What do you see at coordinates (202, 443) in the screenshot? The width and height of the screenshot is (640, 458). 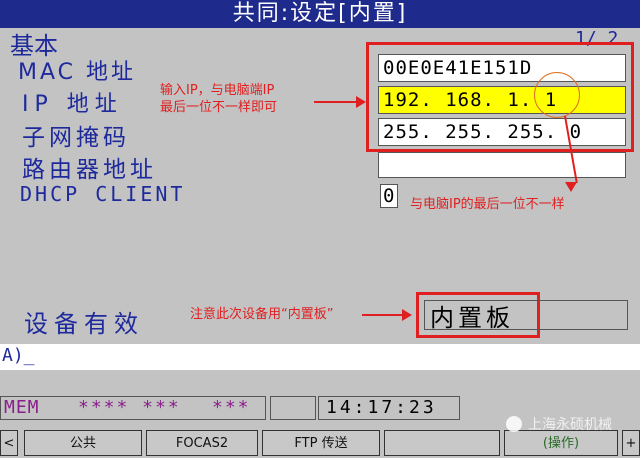 I see `softkey-focas2: FOCAS2` at bounding box center [202, 443].